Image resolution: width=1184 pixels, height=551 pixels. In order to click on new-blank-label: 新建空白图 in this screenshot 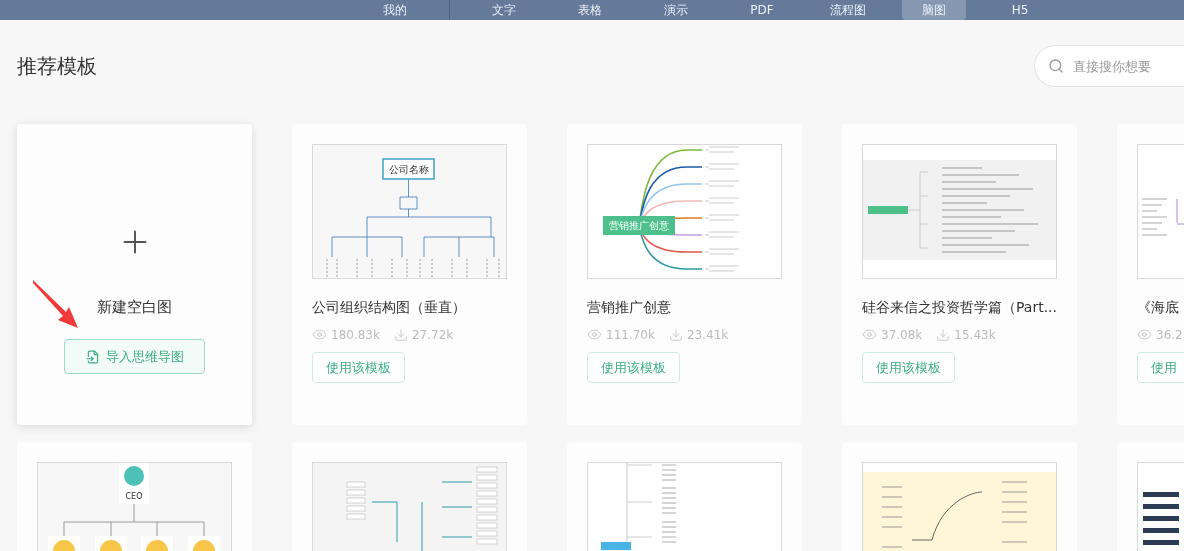, I will do `click(134, 307)`.